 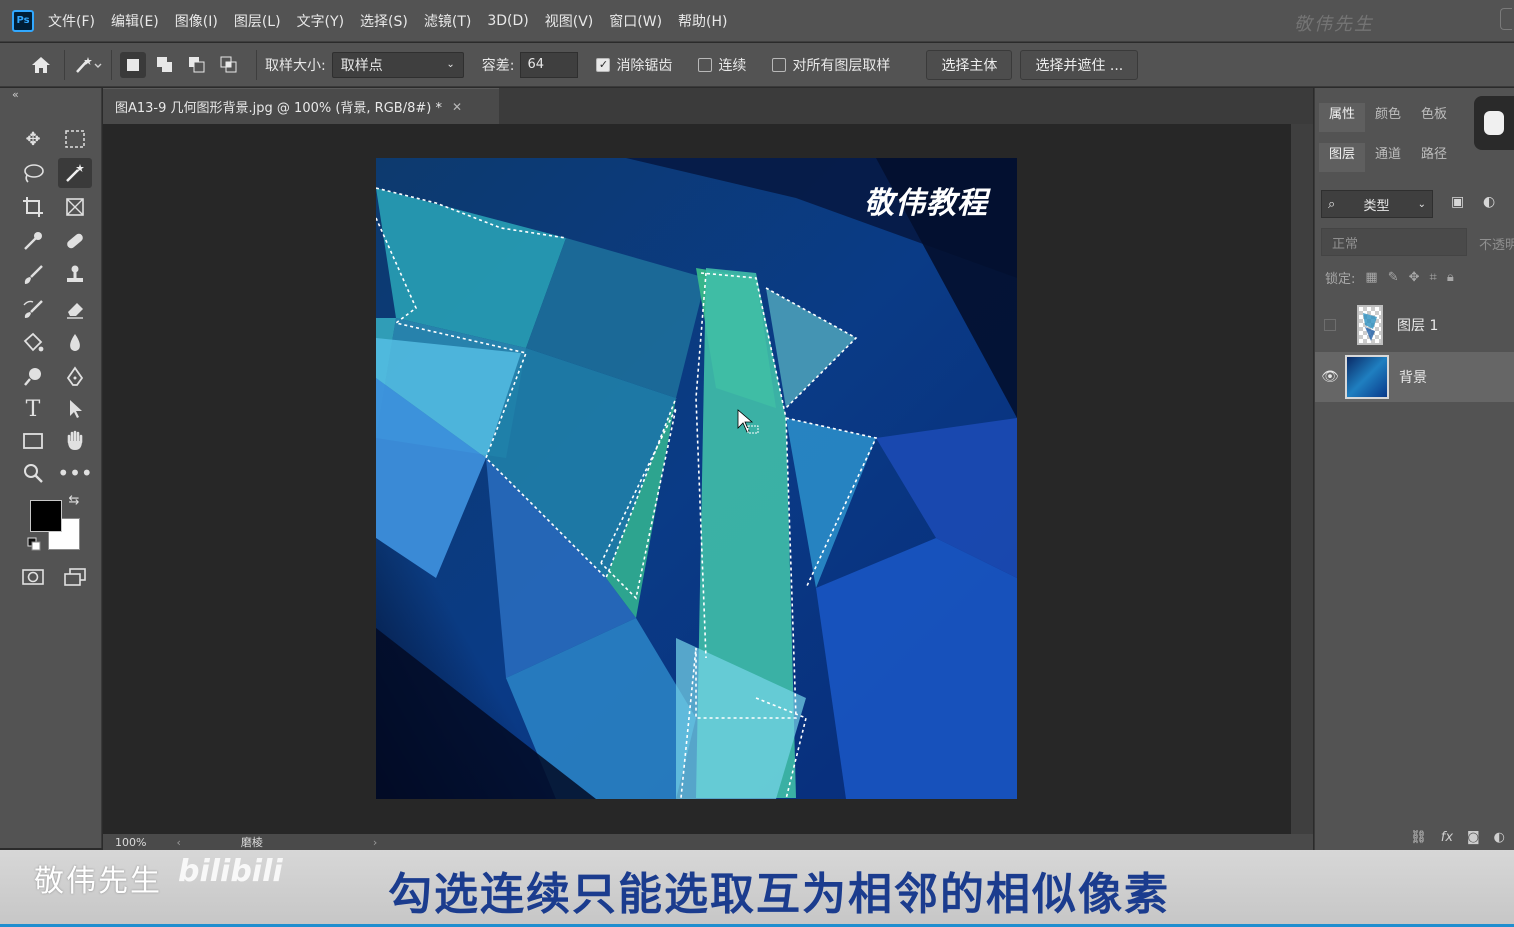 I want to click on pen-tool-icon, so click(x=75, y=377).